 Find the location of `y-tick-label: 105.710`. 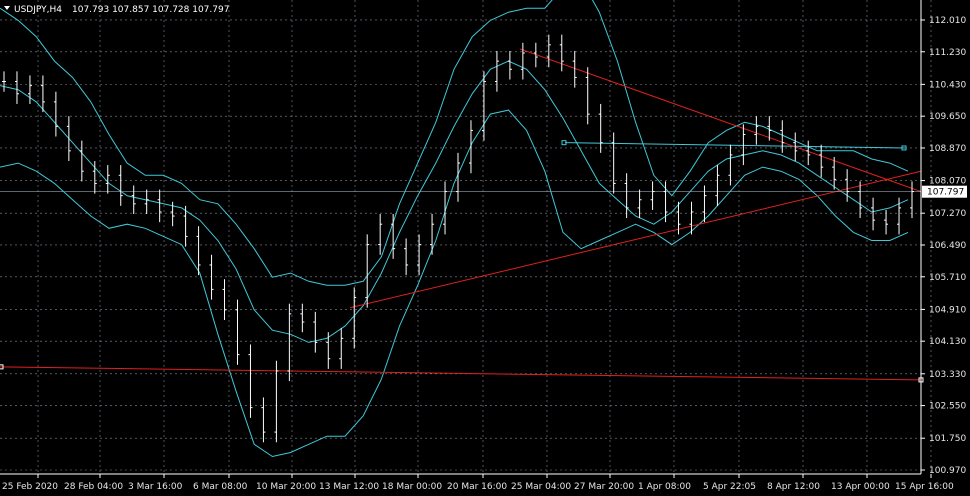

y-tick-label: 105.710 is located at coordinates (947, 278).